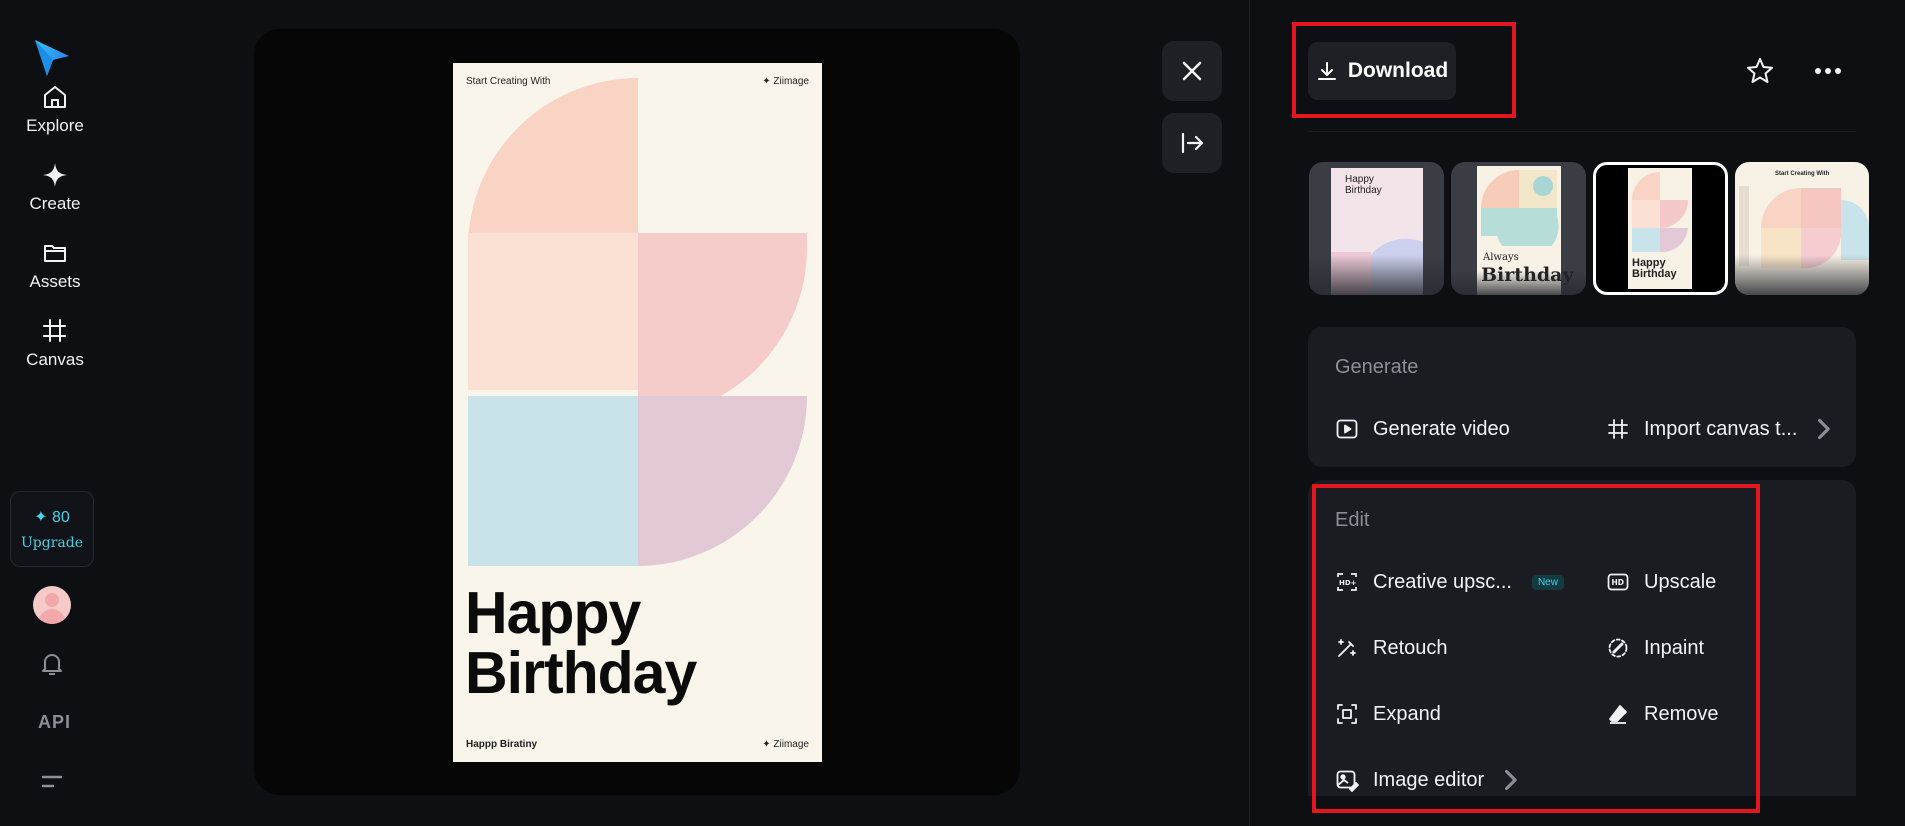 Image resolution: width=1905 pixels, height=826 pixels. I want to click on home-icon, so click(55, 97).